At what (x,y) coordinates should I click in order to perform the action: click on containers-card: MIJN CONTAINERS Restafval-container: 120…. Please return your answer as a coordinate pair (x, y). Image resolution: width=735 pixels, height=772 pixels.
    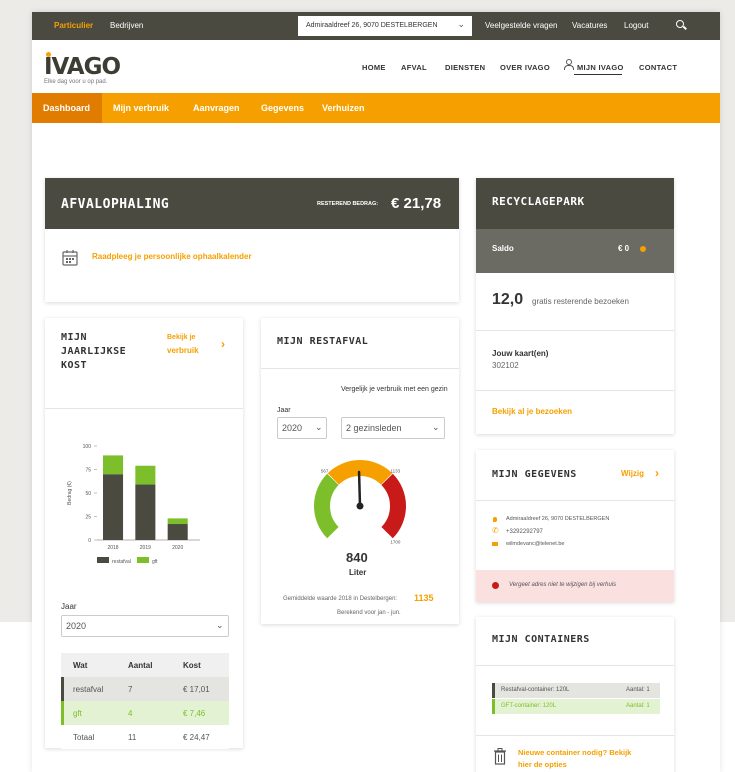
    Looking at the image, I should click on (575, 694).